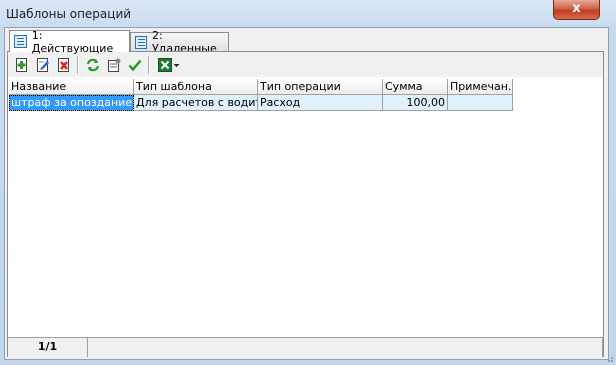  Describe the element at coordinates (320, 103) in the screenshot. I see `table-cell: Расход` at that location.